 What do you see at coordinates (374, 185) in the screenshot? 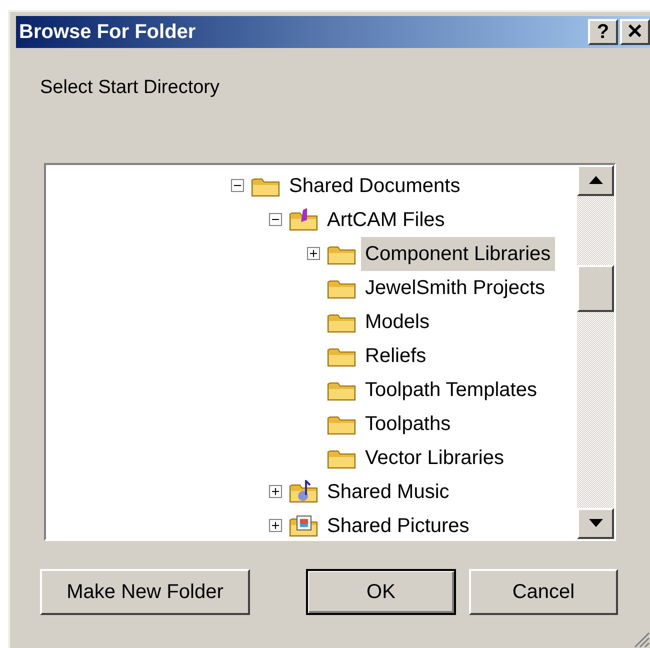
I see `tree-item: Shared Documents` at bounding box center [374, 185].